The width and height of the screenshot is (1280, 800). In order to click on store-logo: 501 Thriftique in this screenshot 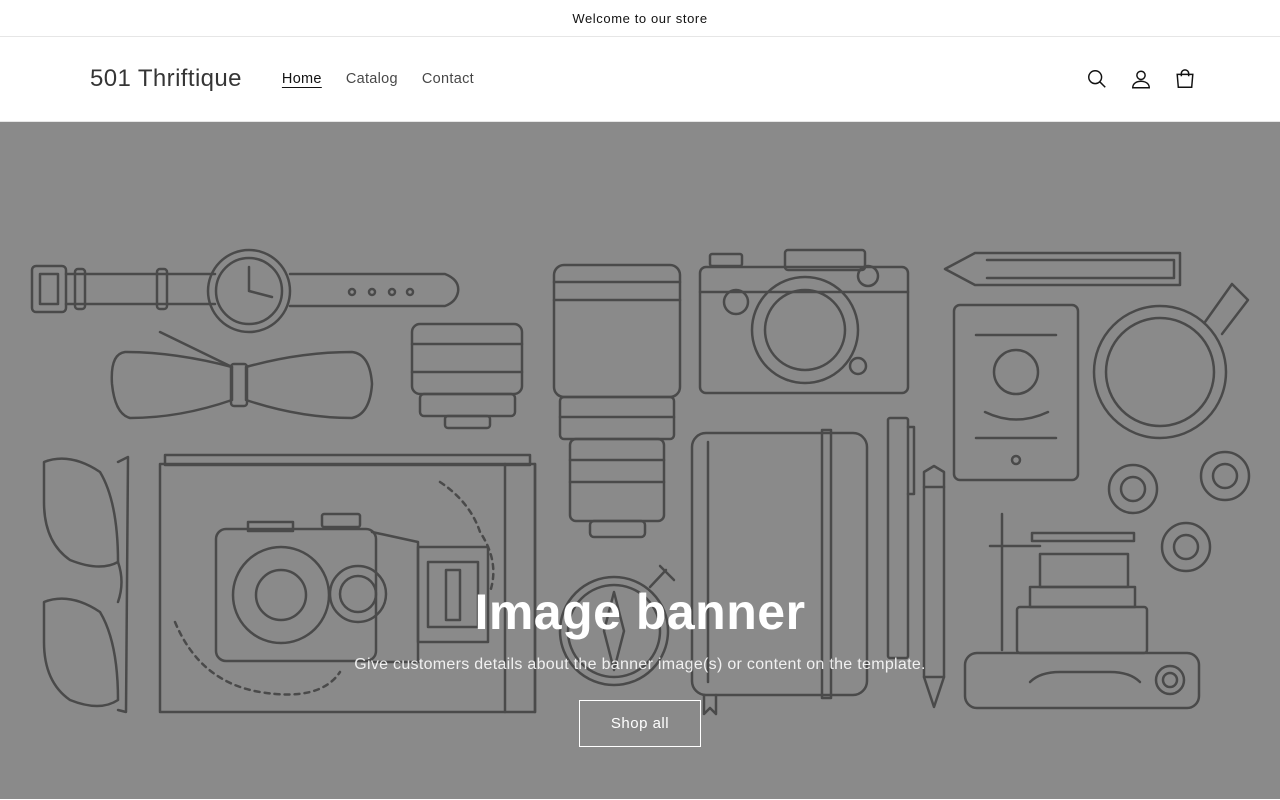, I will do `click(166, 79)`.